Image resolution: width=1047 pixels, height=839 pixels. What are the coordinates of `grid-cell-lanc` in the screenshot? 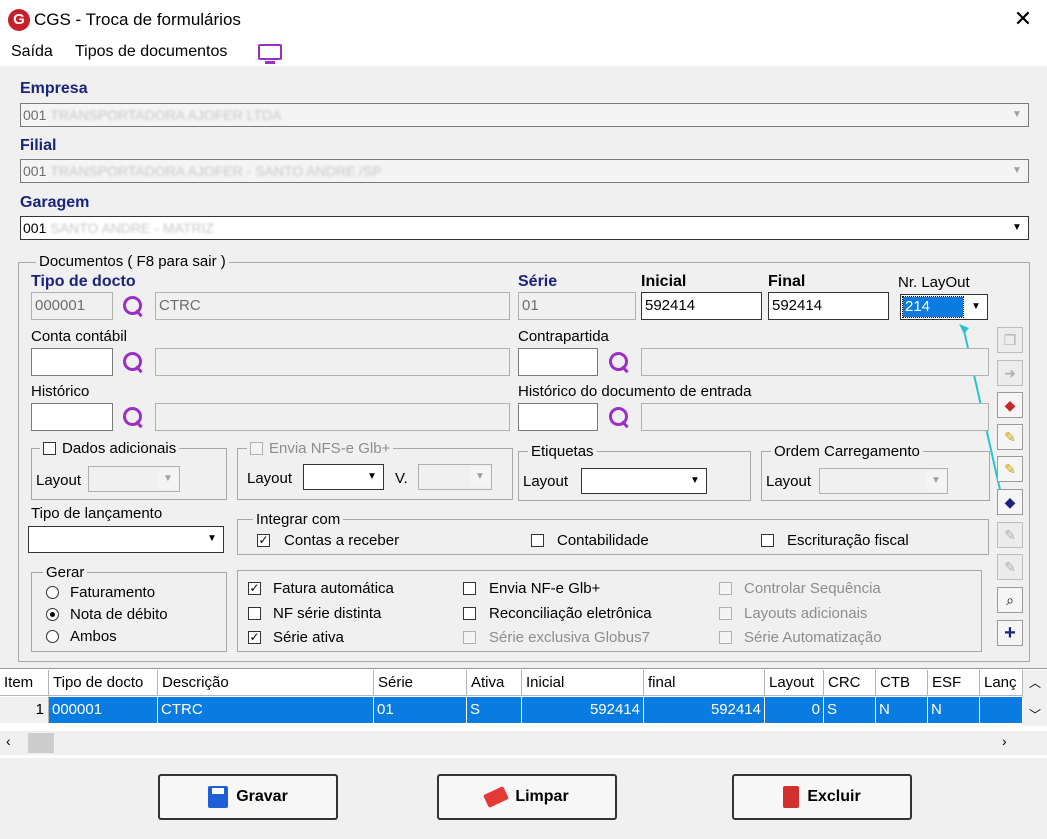 It's located at (1001, 710).